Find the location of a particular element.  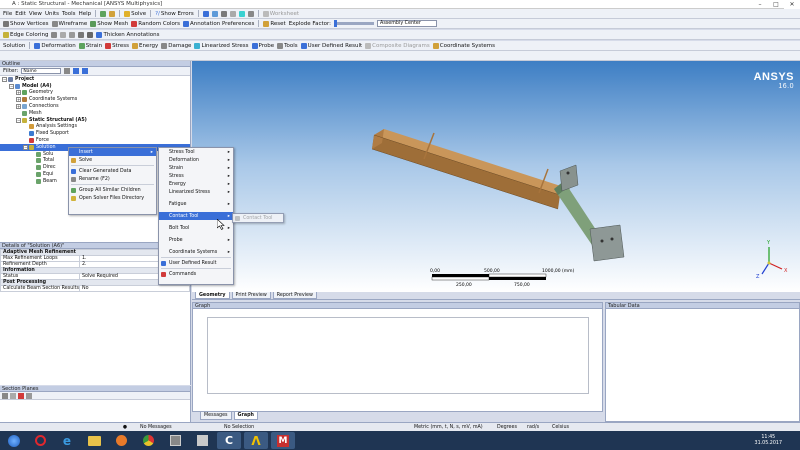

user-defined-result-button: User Defined Result is located at coordinates (331, 45).